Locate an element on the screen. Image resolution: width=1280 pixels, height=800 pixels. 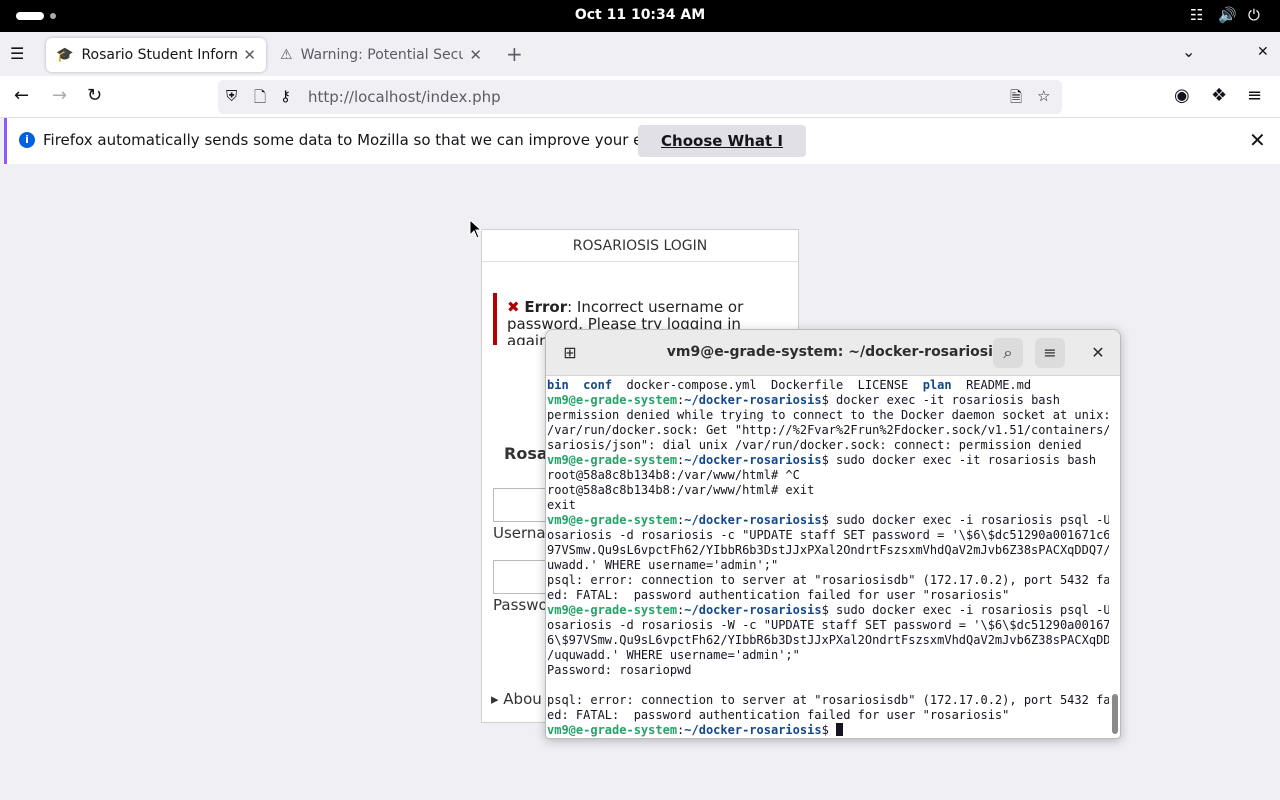
system-clock: Oct 11 10:34 AM is located at coordinates (640, 15).